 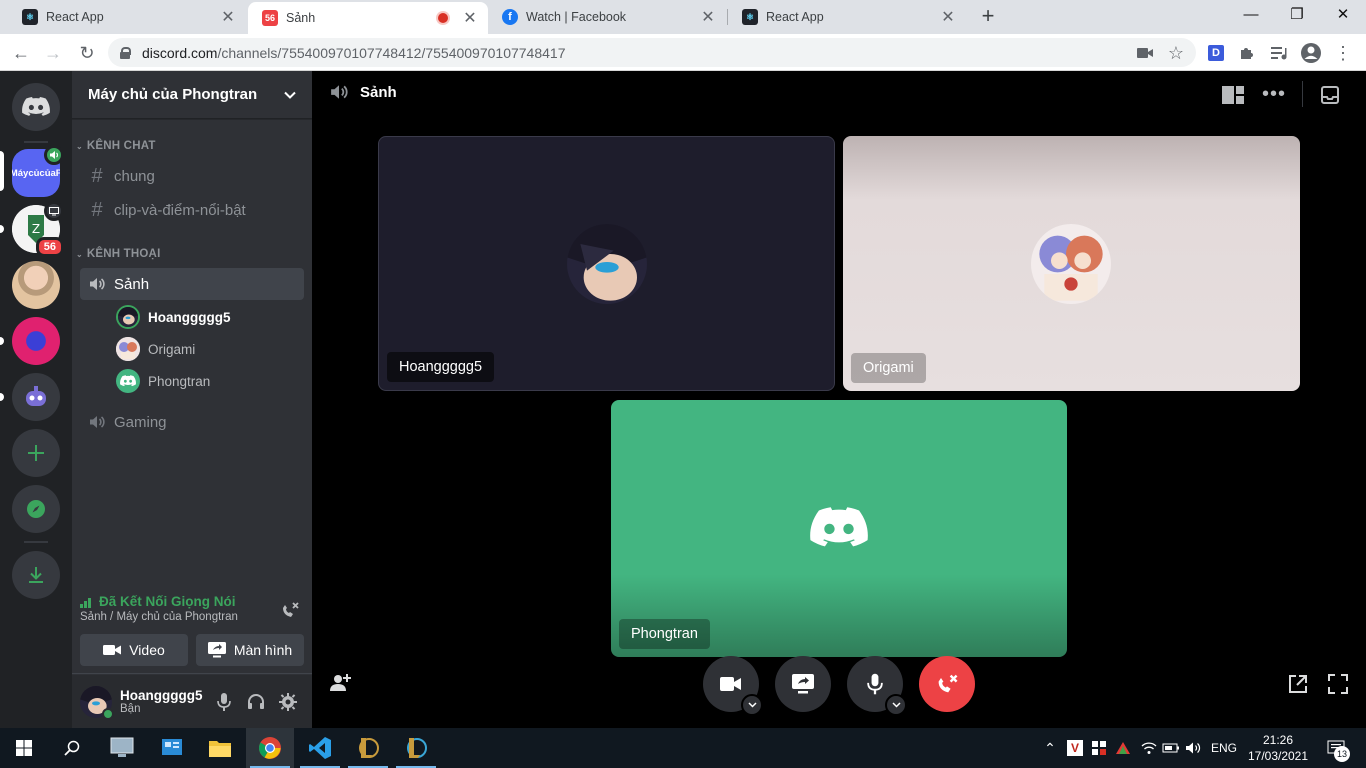 I want to click on taskbar-app-chrome, so click(x=270, y=748).